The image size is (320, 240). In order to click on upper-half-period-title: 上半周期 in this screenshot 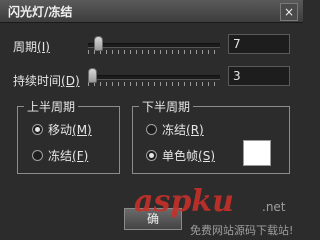, I will do `click(51, 106)`.